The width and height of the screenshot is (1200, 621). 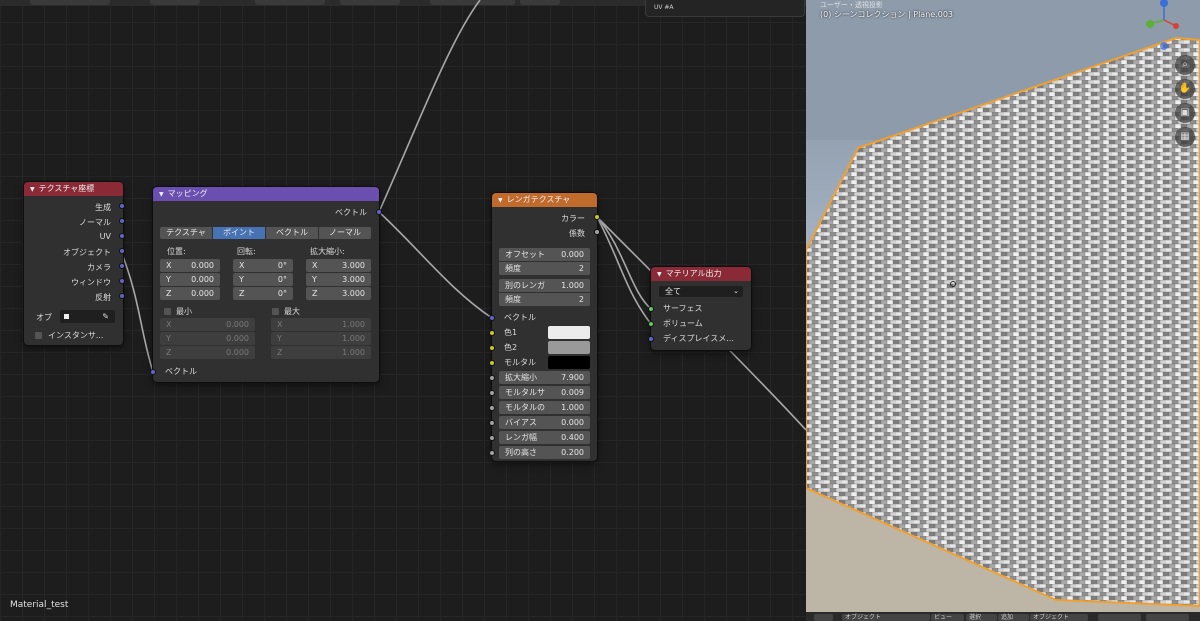 I want to click on location-x-field: X 0.000, so click(x=190, y=265).